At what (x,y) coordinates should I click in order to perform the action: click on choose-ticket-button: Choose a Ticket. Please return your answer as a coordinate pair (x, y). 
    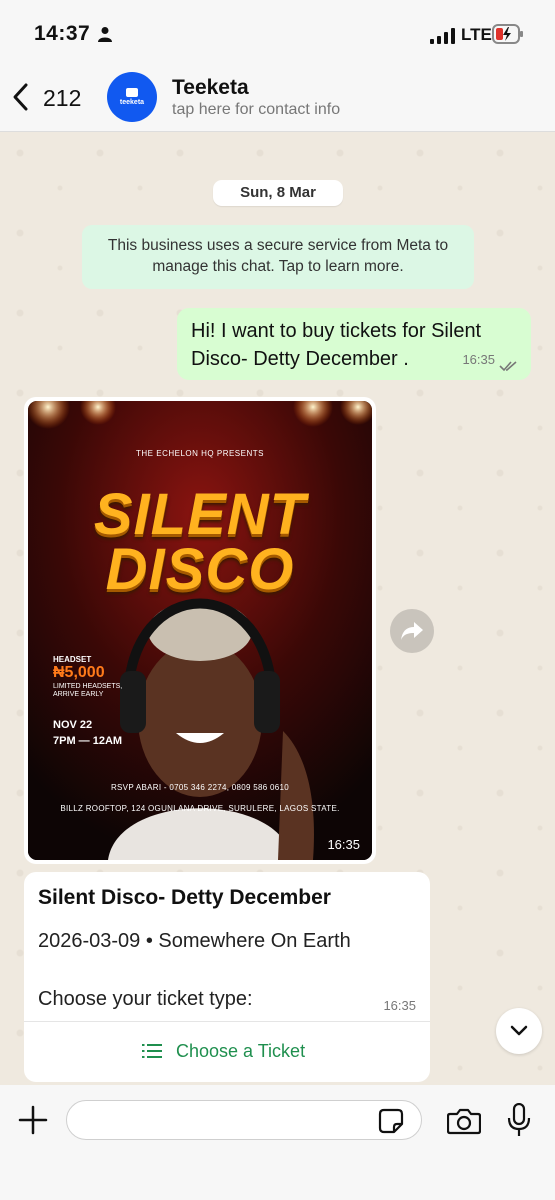
    Looking at the image, I should click on (227, 1052).